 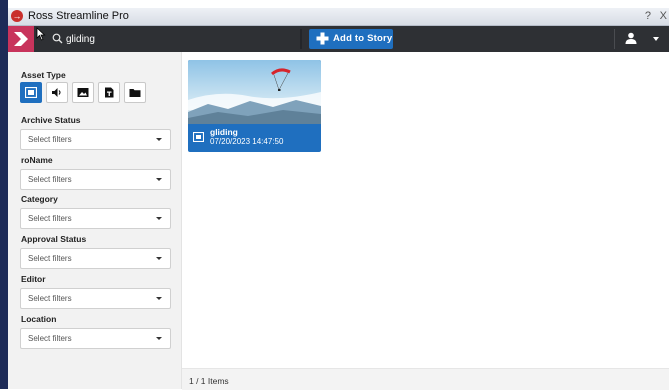 What do you see at coordinates (54, 239) in the screenshot?
I see `filter-label-approval-status: Approval Status` at bounding box center [54, 239].